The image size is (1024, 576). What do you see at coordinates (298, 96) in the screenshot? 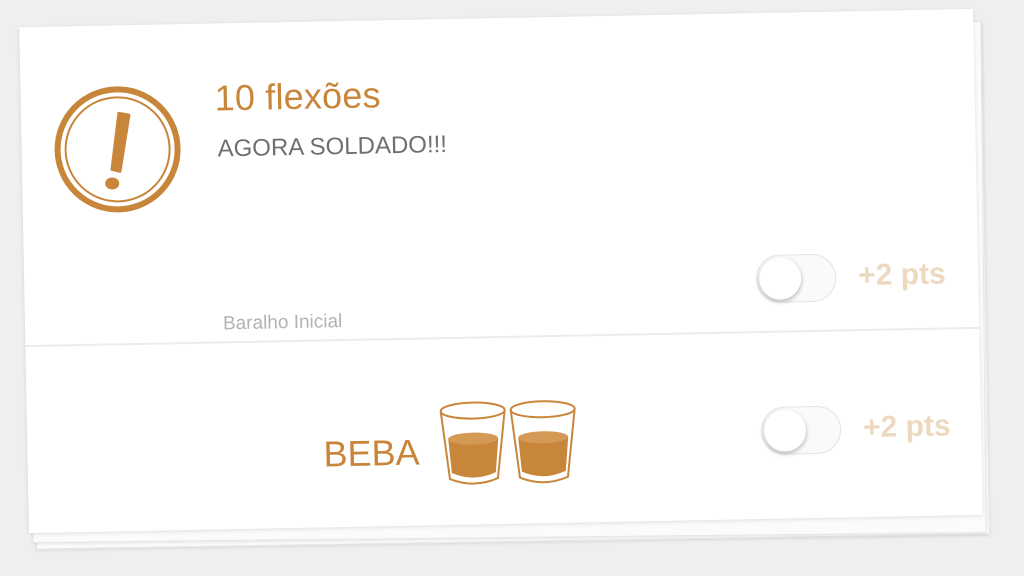
I see `card-title: 10 flexões` at bounding box center [298, 96].